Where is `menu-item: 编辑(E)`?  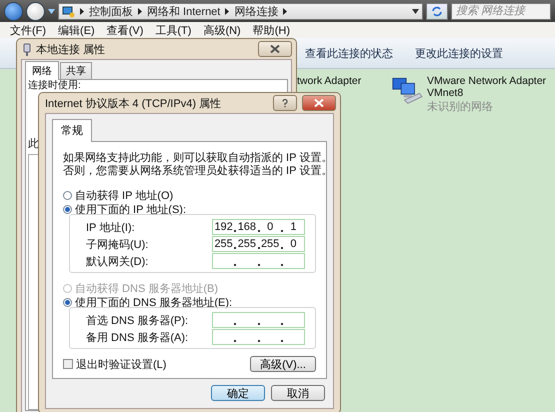
menu-item: 编辑(E) is located at coordinates (76, 30).